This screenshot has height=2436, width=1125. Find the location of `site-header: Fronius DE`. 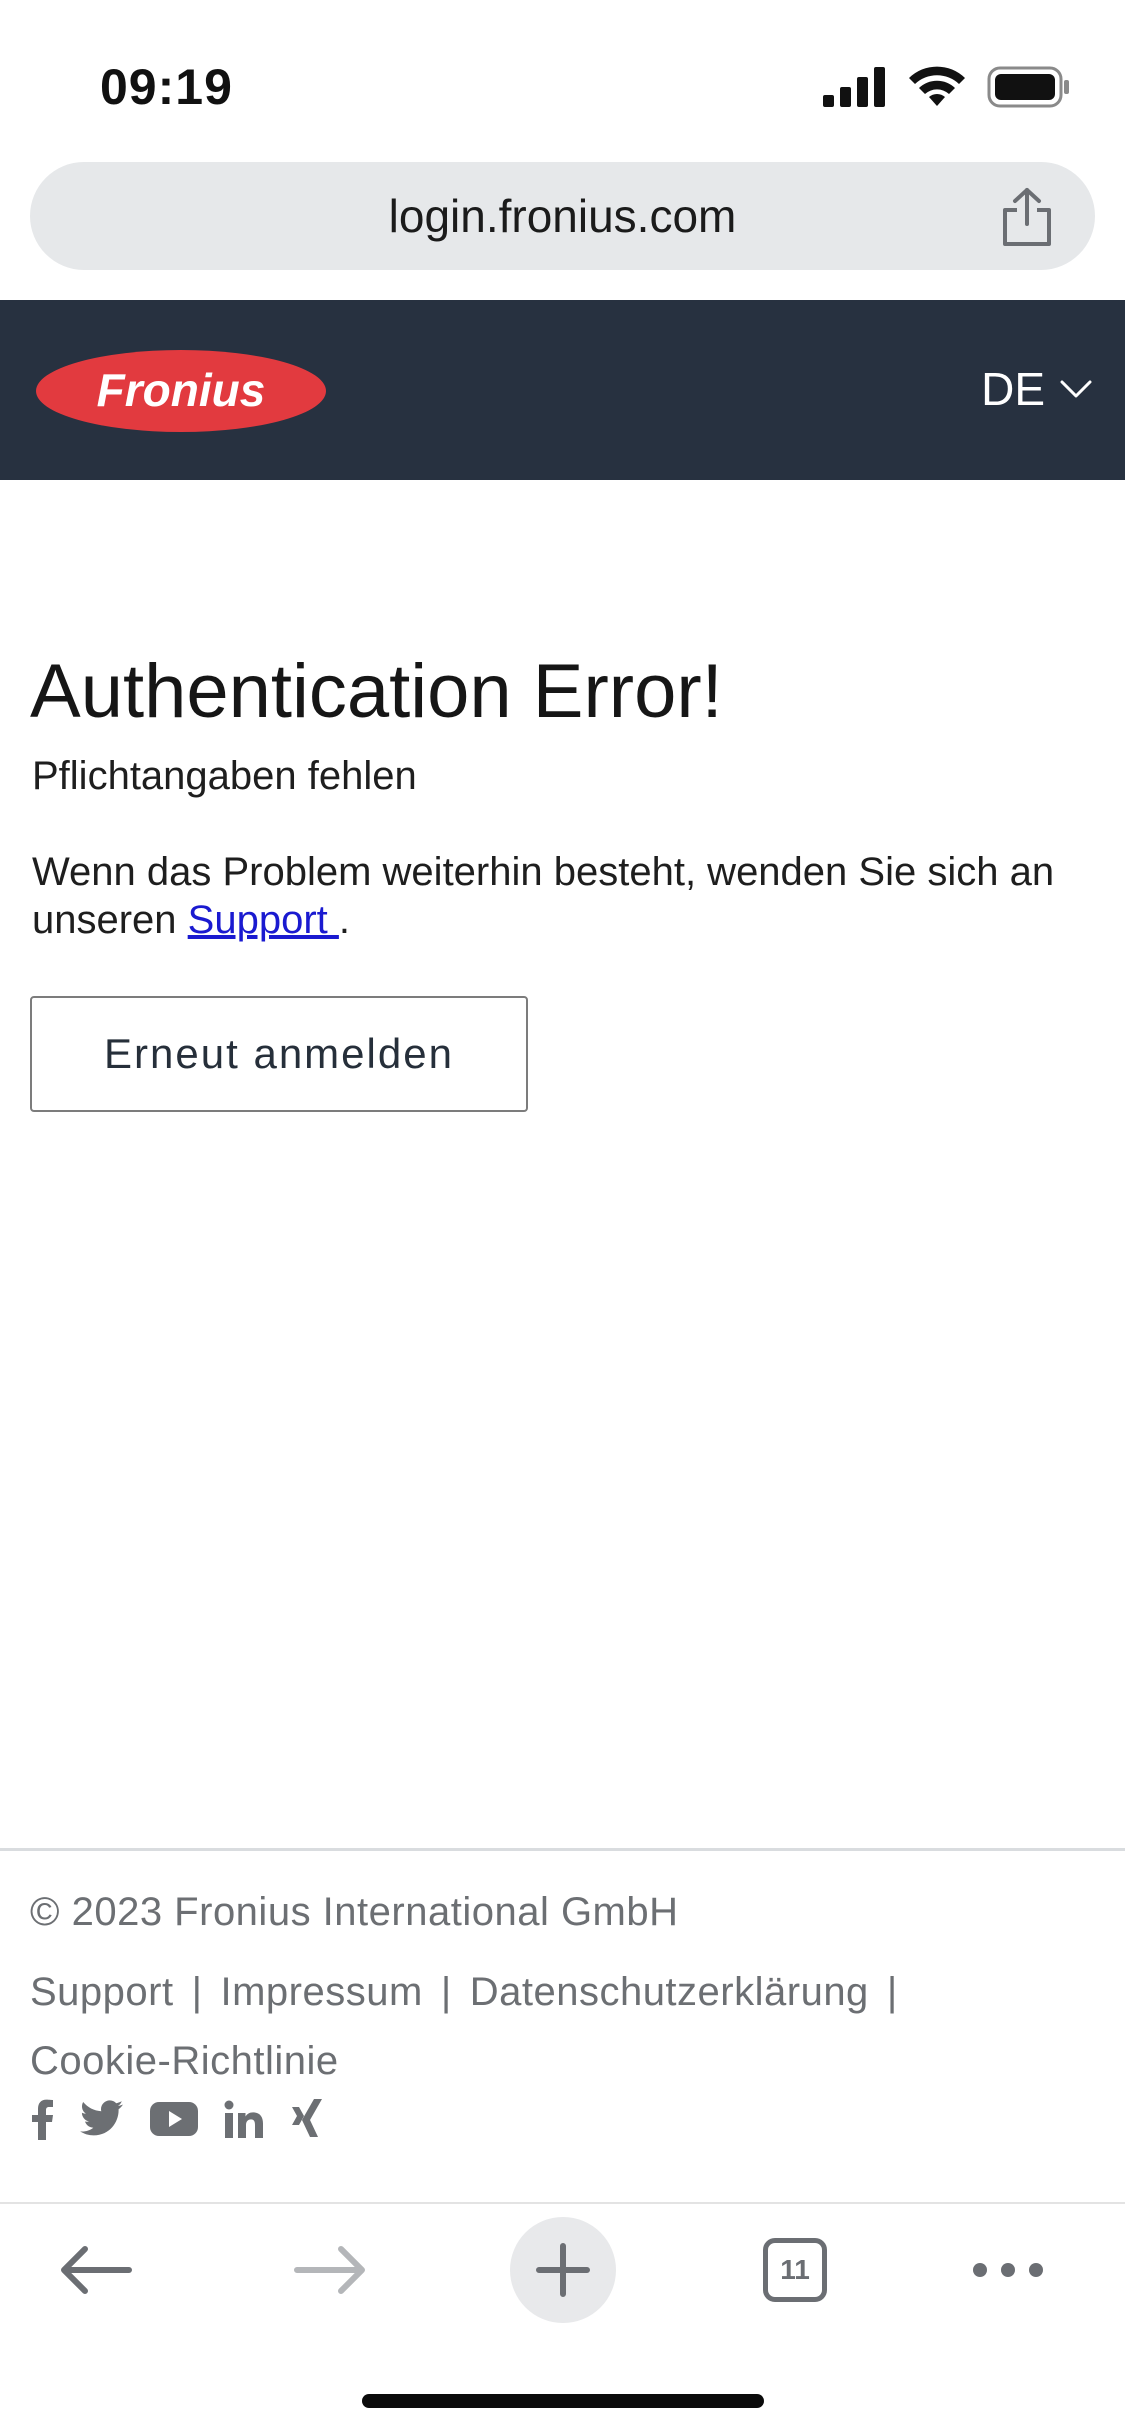

site-header: Fronius DE is located at coordinates (562, 390).